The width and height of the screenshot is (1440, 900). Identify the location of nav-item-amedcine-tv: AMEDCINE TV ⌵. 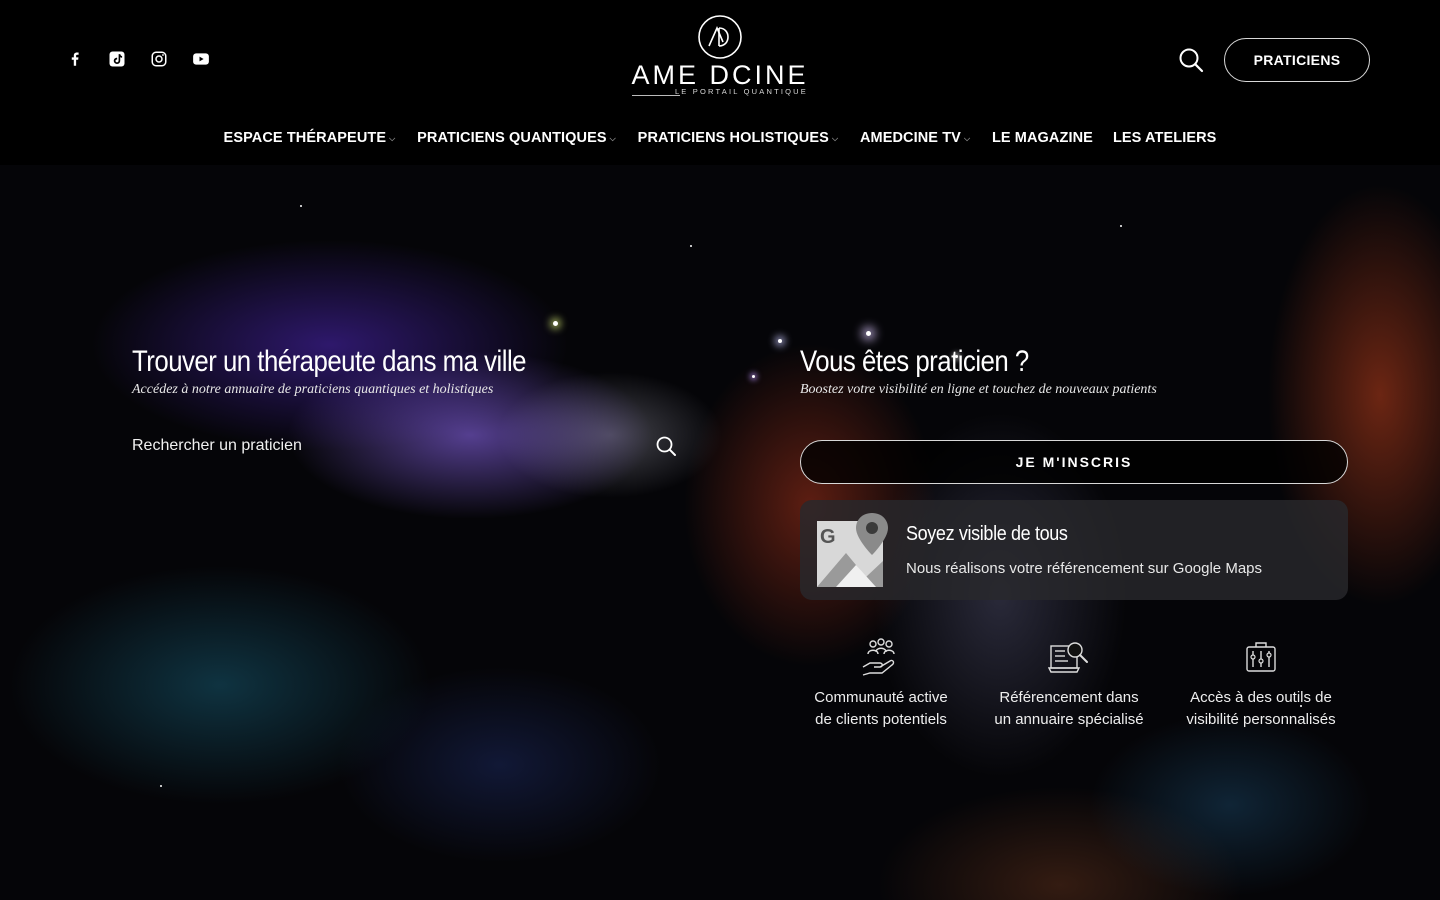
(916, 138).